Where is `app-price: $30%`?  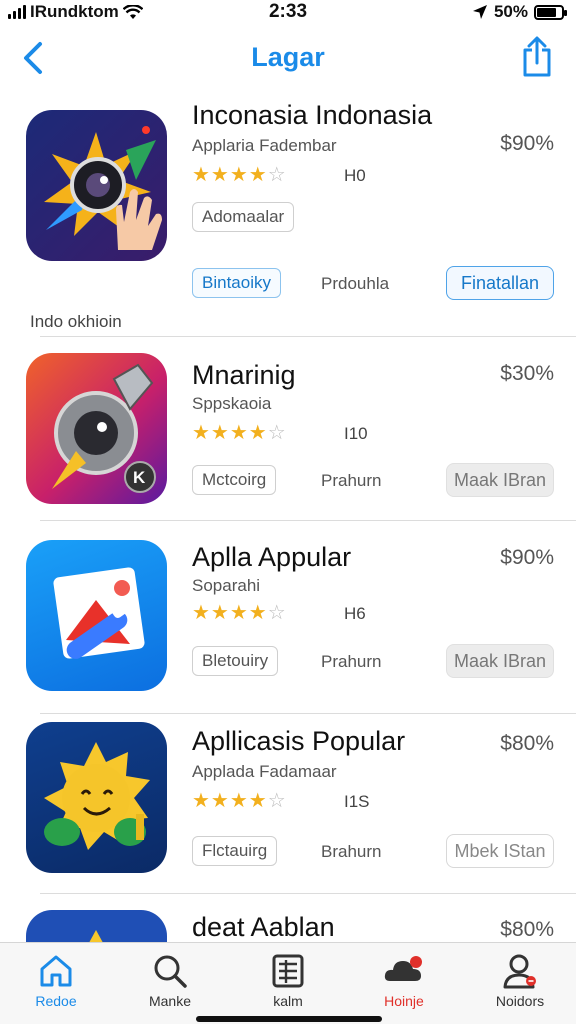 app-price: $30% is located at coordinates (527, 373).